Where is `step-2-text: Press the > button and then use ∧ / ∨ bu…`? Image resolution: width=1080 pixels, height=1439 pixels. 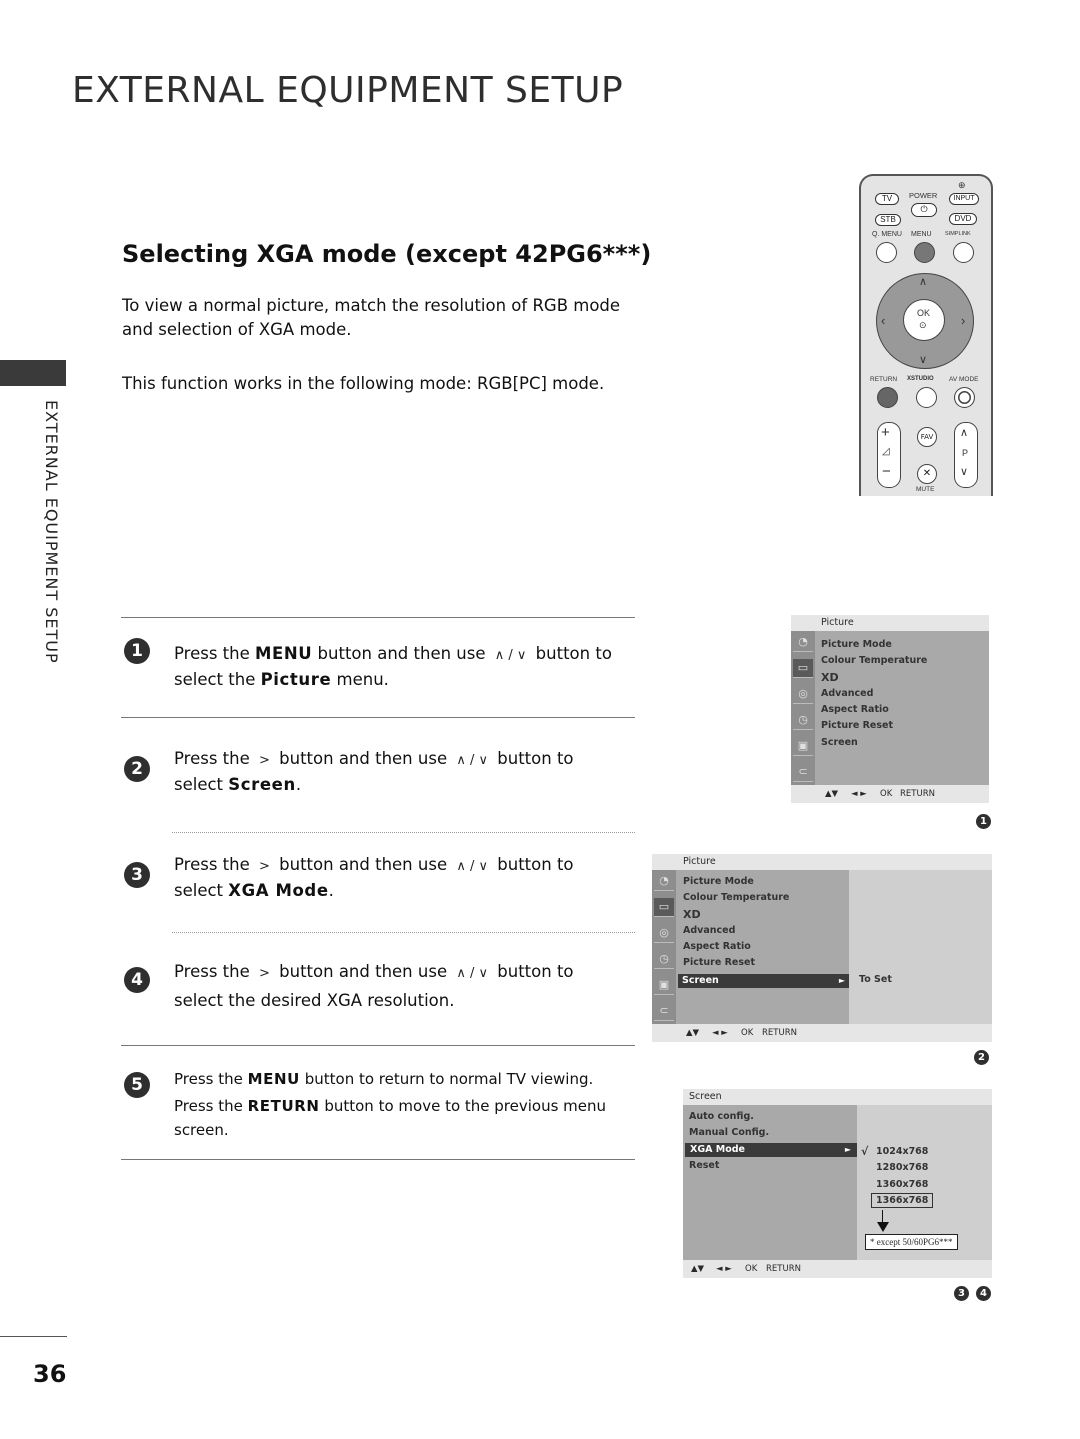 step-2-text: Press the > button and then use ∧ / ∨ bu… is located at coordinates (374, 771).